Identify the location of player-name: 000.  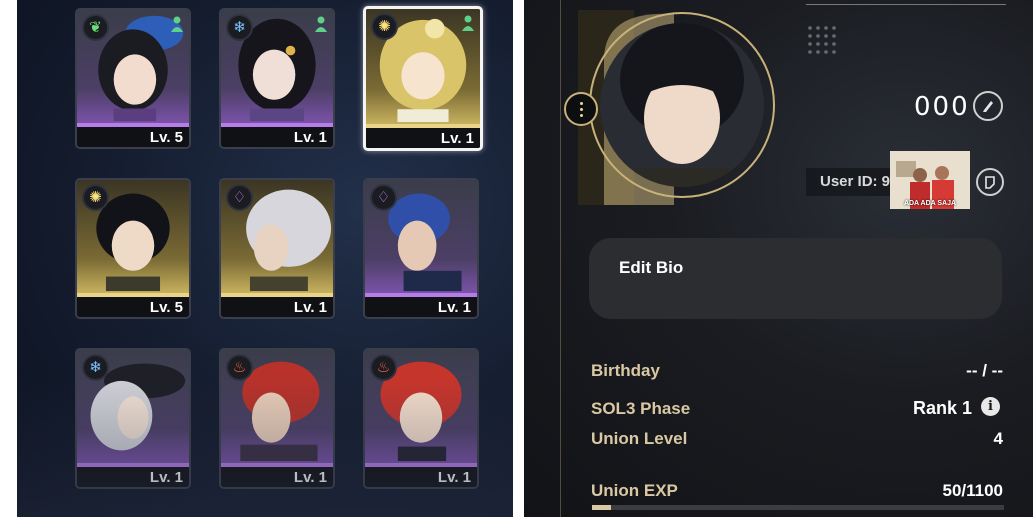
(942, 107).